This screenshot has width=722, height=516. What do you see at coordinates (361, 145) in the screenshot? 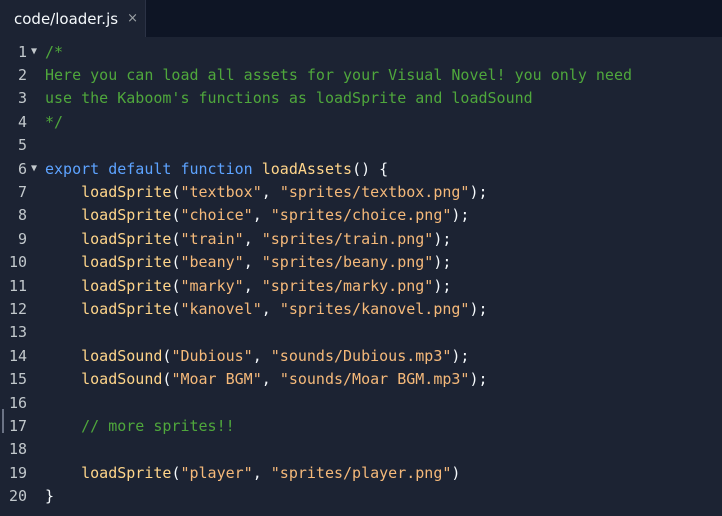
I see `code-line: 5` at bounding box center [361, 145].